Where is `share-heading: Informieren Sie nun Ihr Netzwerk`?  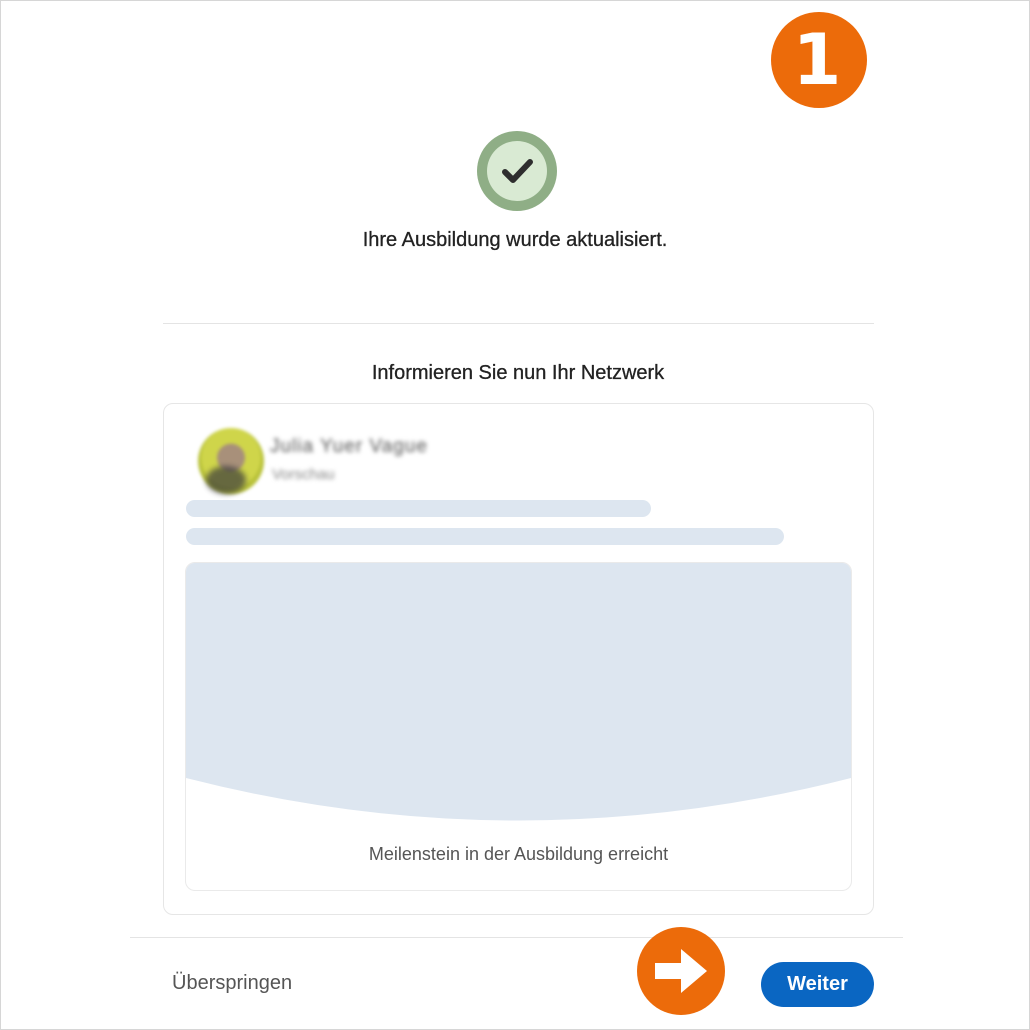 share-heading: Informieren Sie nun Ihr Netzwerk is located at coordinates (518, 373).